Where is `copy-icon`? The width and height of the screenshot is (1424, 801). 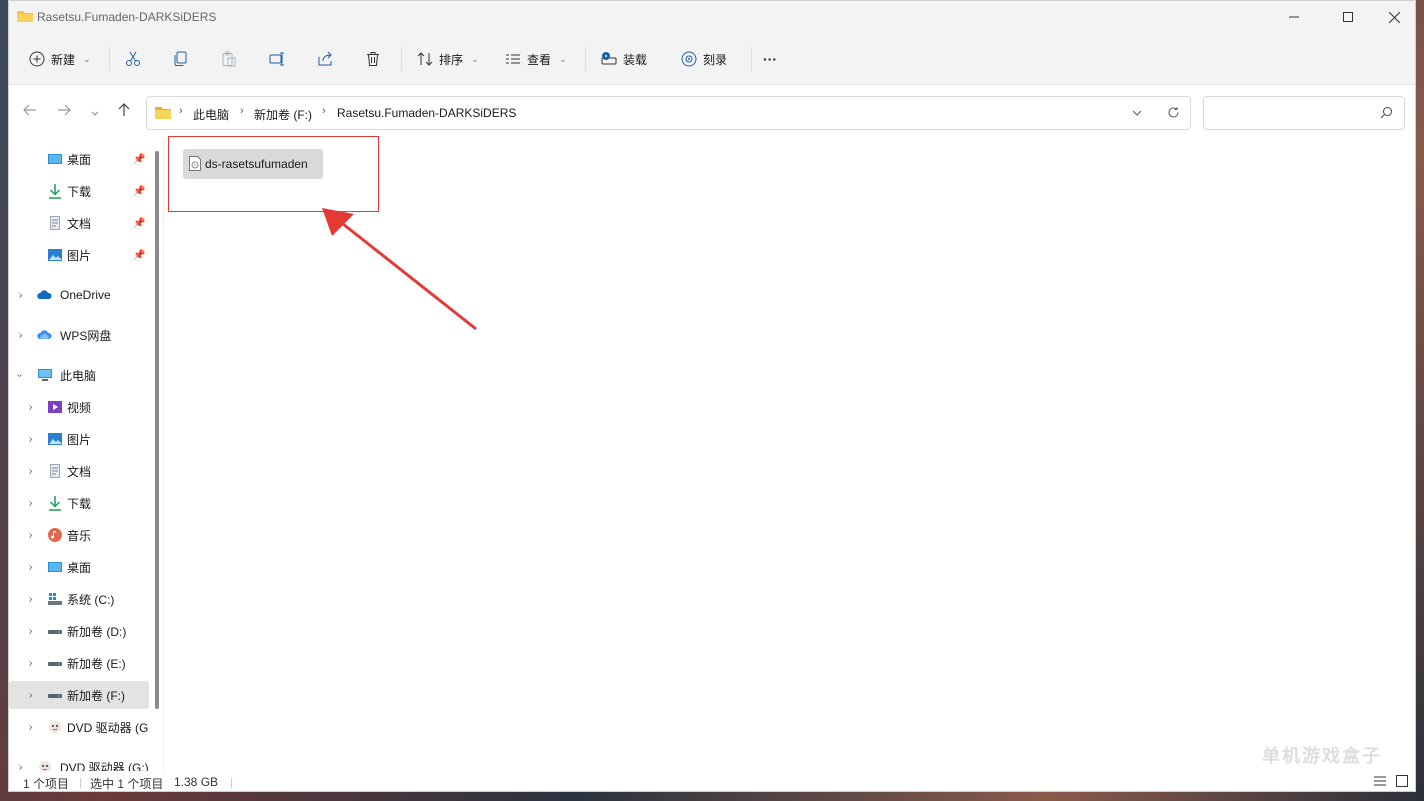
copy-icon is located at coordinates (180, 58).